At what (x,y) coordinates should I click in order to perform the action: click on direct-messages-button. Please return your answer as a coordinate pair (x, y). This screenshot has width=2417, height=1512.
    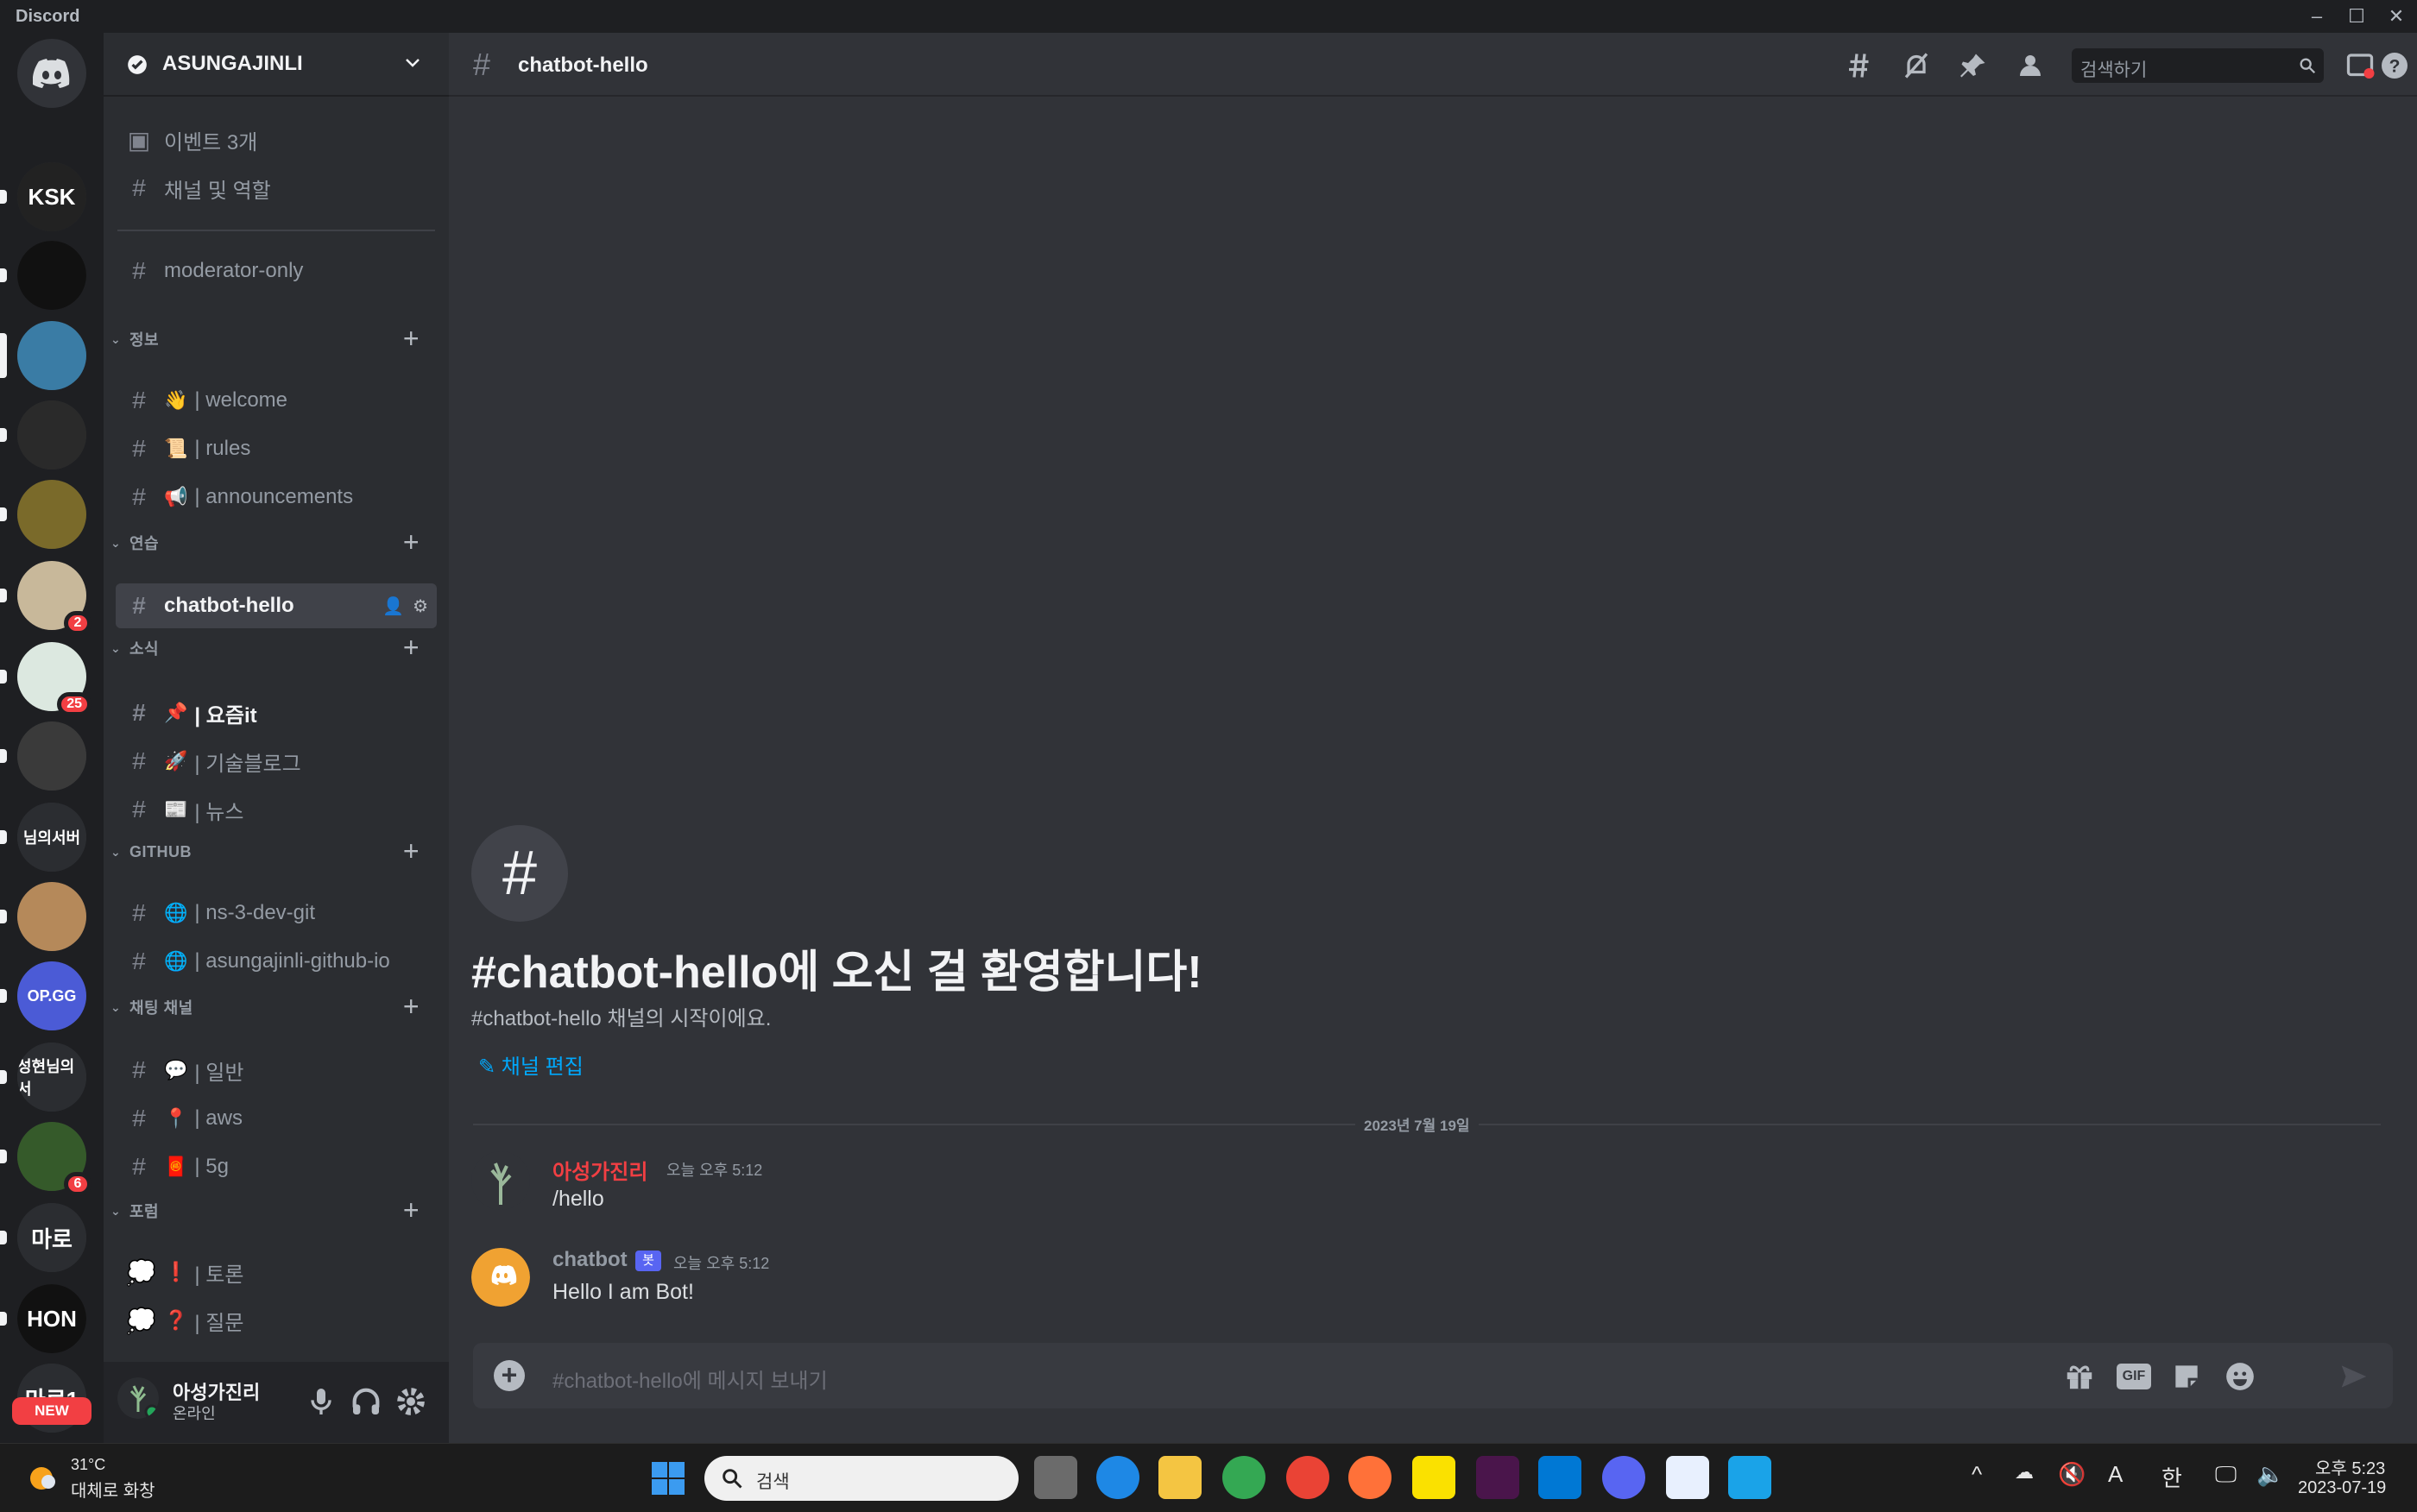
    Looking at the image, I should click on (51, 73).